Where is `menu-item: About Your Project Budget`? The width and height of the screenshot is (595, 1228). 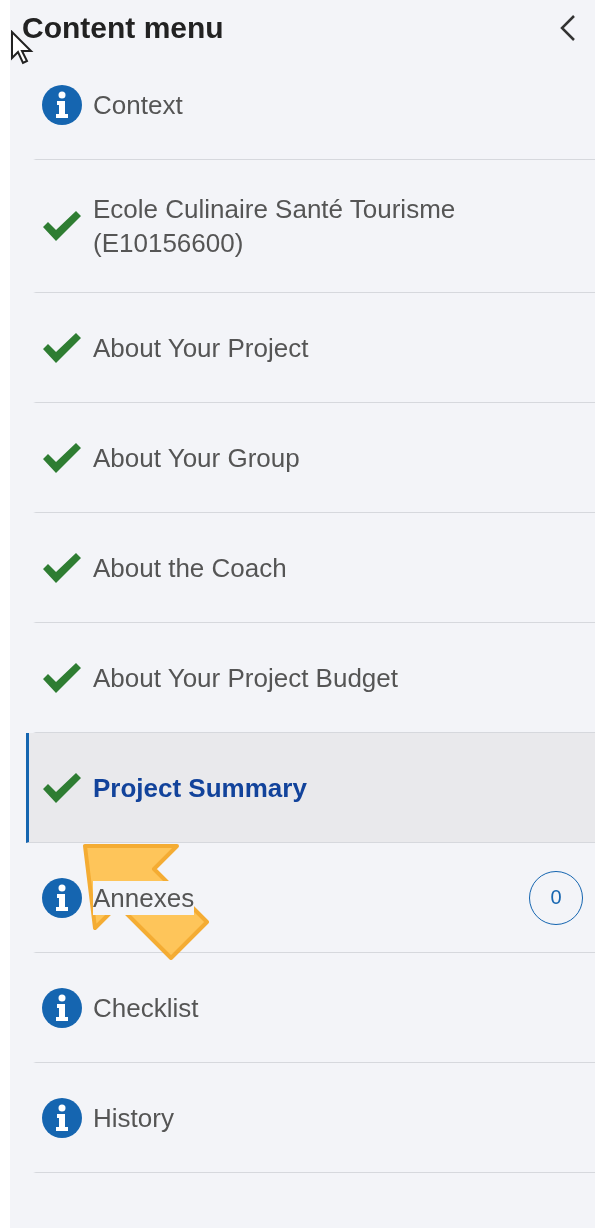 menu-item: About Your Project Budget is located at coordinates (314, 678).